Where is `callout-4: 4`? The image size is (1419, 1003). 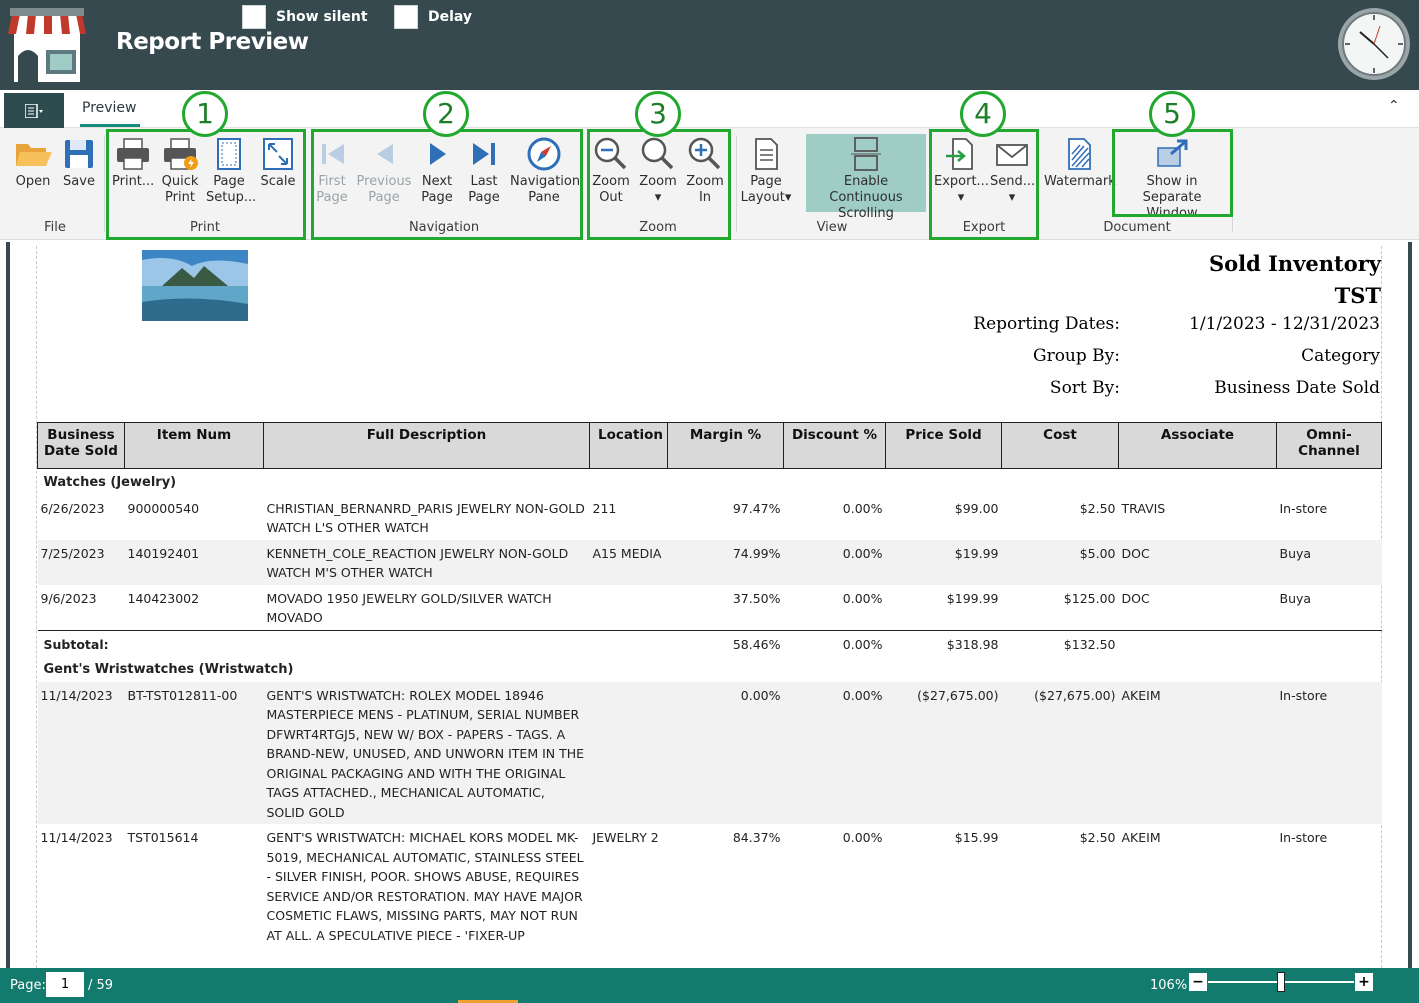
callout-4: 4 is located at coordinates (983, 114).